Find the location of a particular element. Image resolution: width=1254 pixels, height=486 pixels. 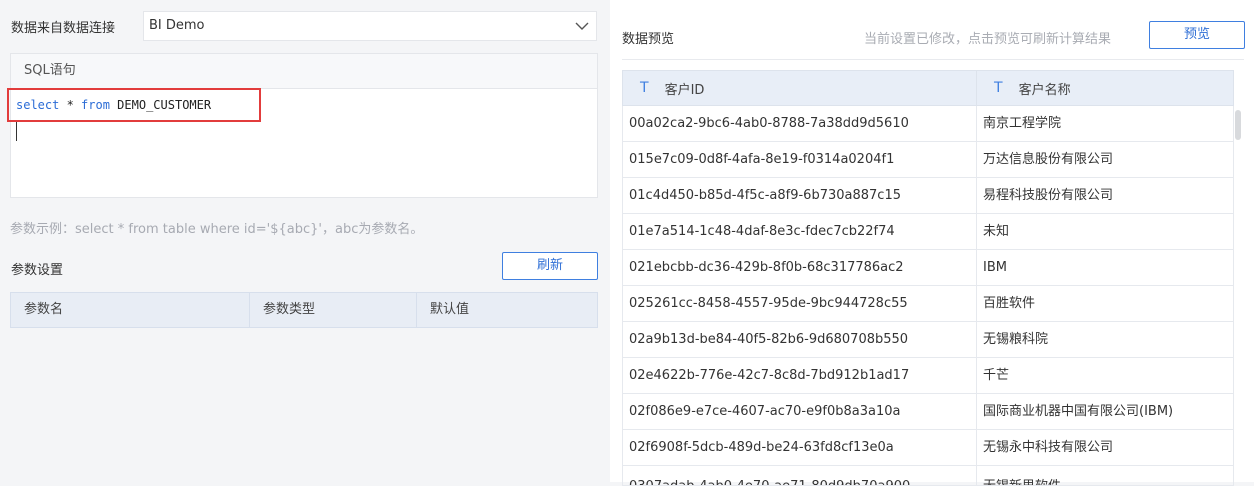

cell-customer-id: 02a9b13d-be84-40f5-82b6-9d680708b550 is located at coordinates (800, 339).